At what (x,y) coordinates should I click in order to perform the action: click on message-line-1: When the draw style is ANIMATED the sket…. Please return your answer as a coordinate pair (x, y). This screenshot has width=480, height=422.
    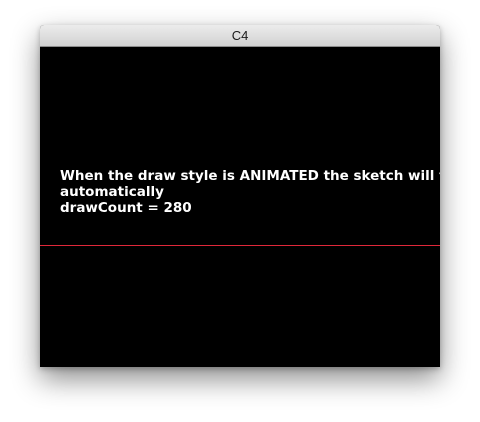
    Looking at the image, I should click on (250, 176).